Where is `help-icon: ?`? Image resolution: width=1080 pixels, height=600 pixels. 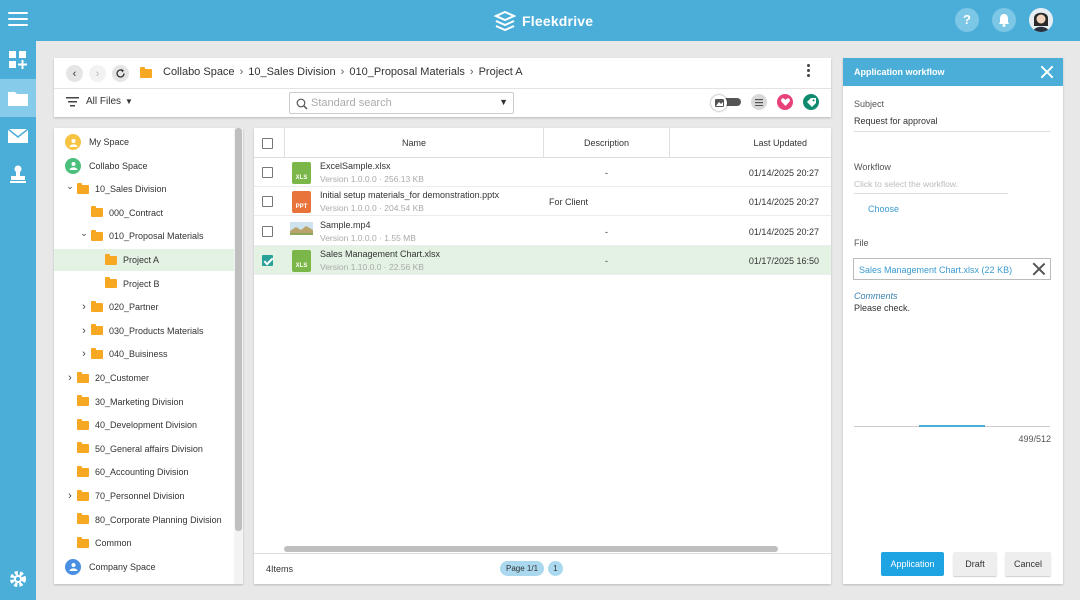 help-icon: ? is located at coordinates (967, 20).